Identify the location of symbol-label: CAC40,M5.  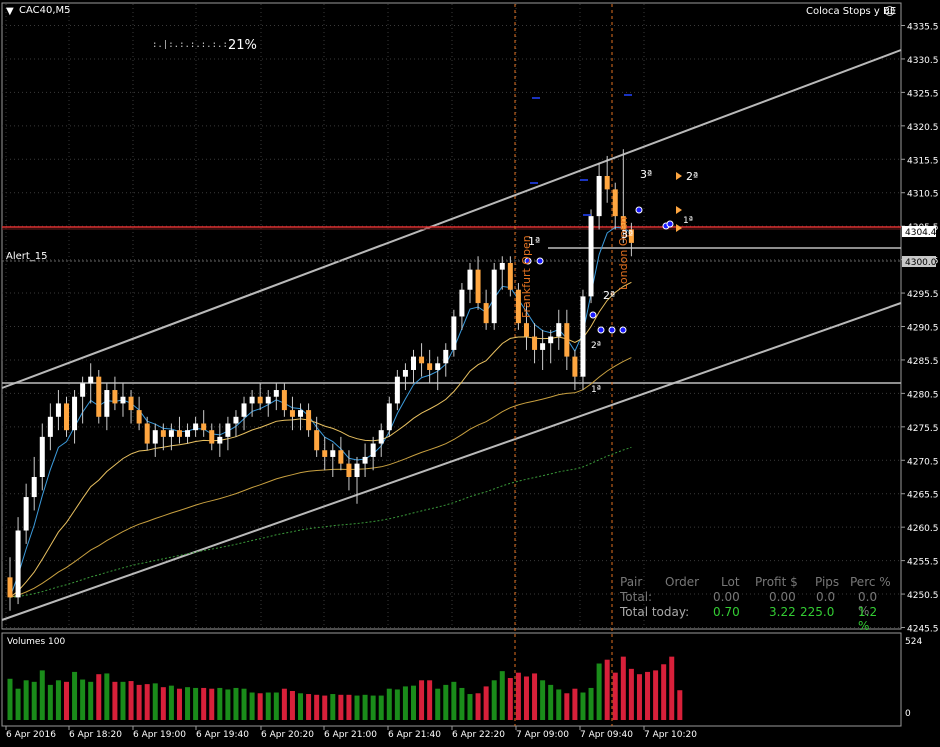
(45, 10).